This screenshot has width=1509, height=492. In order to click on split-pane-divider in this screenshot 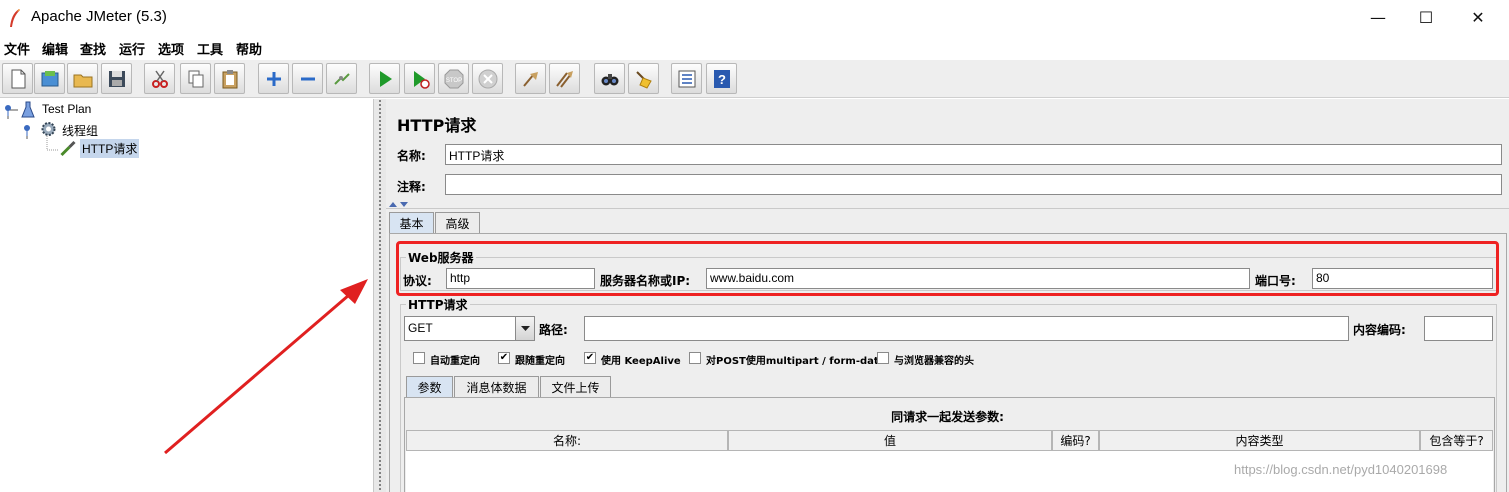, I will do `click(380, 295)`.